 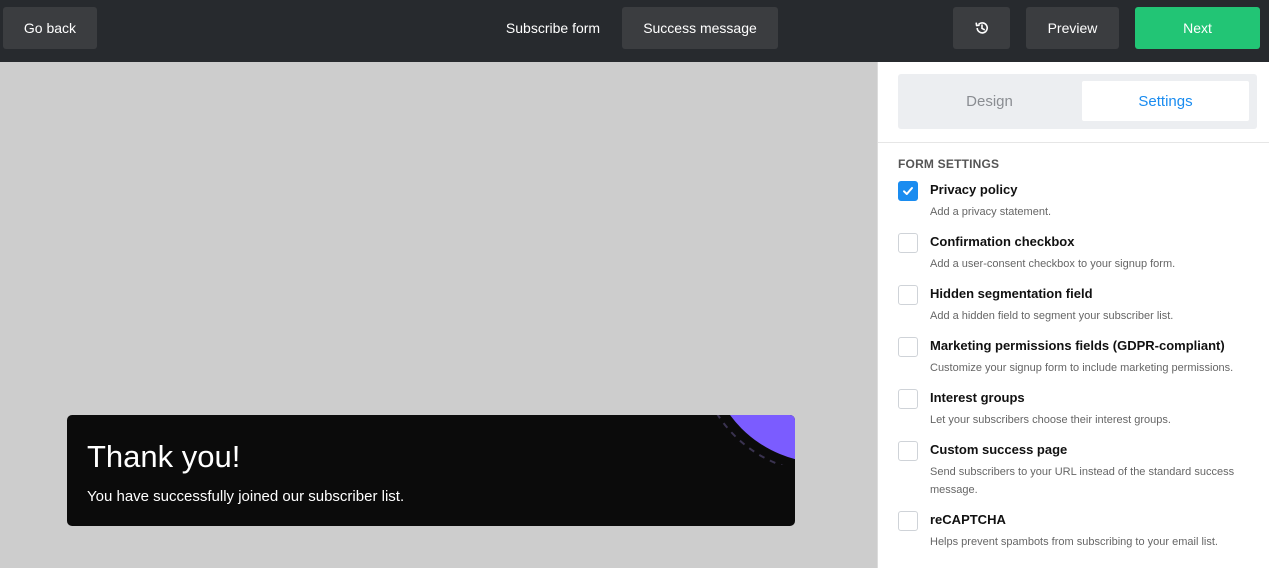 What do you see at coordinates (755, 440) in the screenshot?
I see `decorative-circle` at bounding box center [755, 440].